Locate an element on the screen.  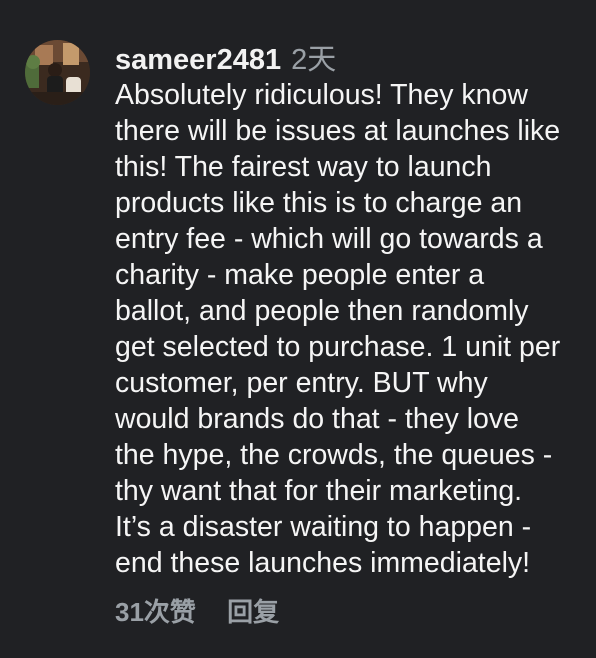
username: sameer2481 is located at coordinates (198, 60).